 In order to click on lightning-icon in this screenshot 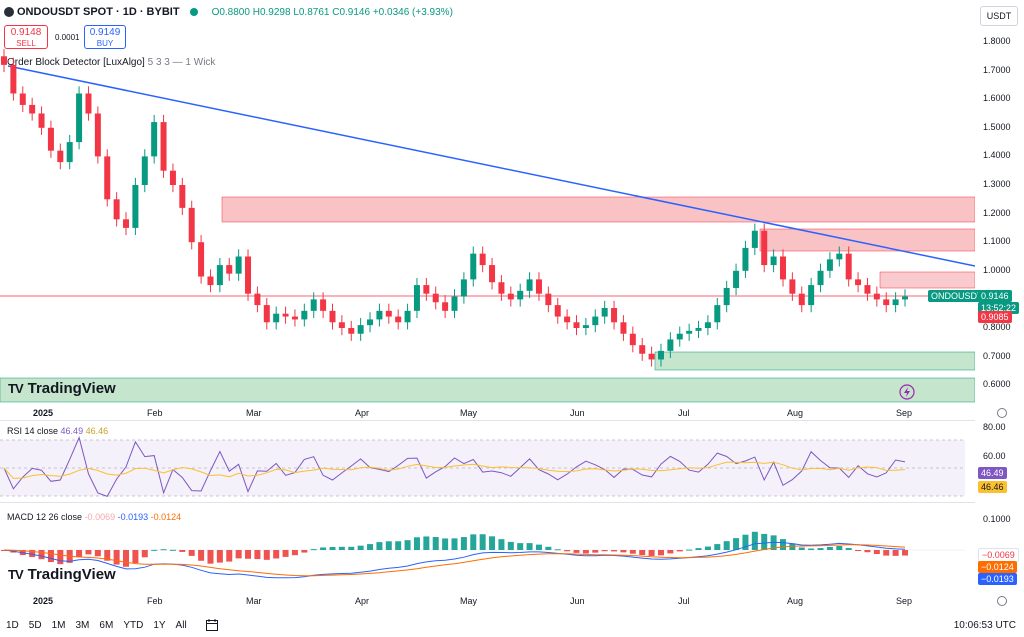, I will do `click(907, 392)`.